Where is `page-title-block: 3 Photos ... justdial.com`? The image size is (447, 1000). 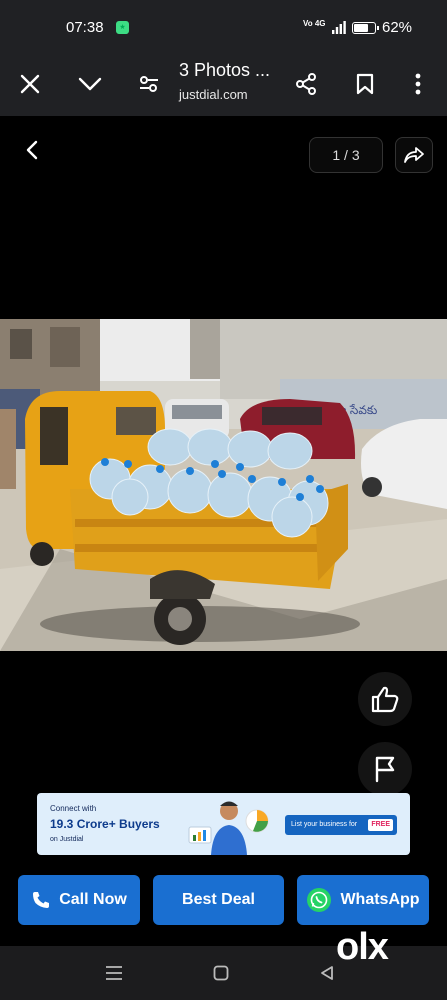
page-title-block: 3 Photos ... justdial.com is located at coordinates (224, 81).